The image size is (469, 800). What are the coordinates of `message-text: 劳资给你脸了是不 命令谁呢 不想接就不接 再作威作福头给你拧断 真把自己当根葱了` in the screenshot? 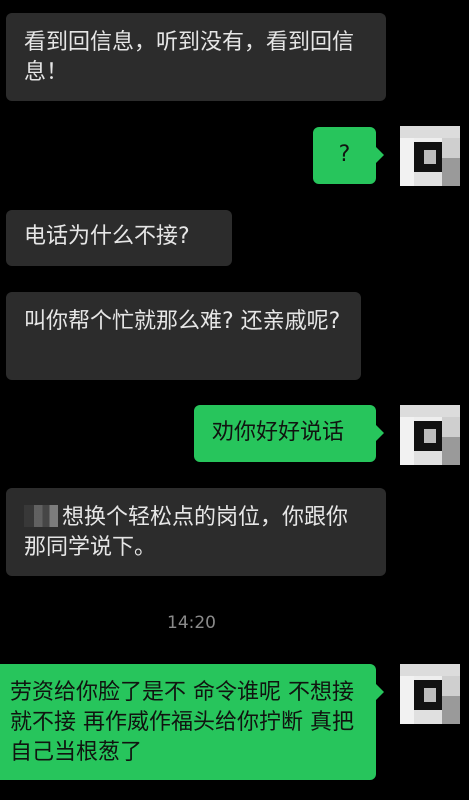 It's located at (182, 722).